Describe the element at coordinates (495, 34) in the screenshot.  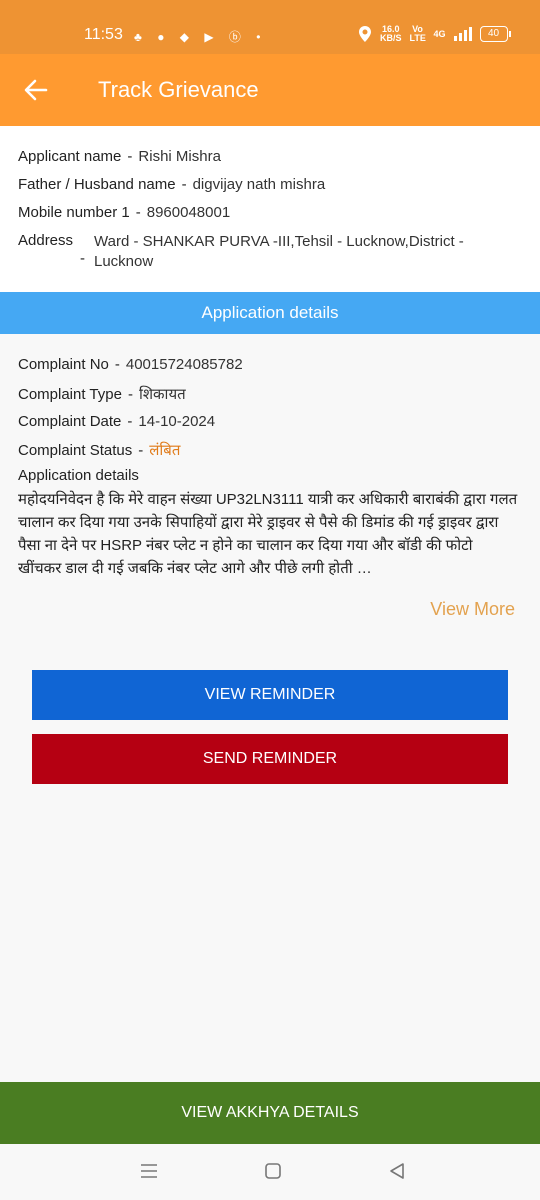
I see `battery-icon: 40` at that location.